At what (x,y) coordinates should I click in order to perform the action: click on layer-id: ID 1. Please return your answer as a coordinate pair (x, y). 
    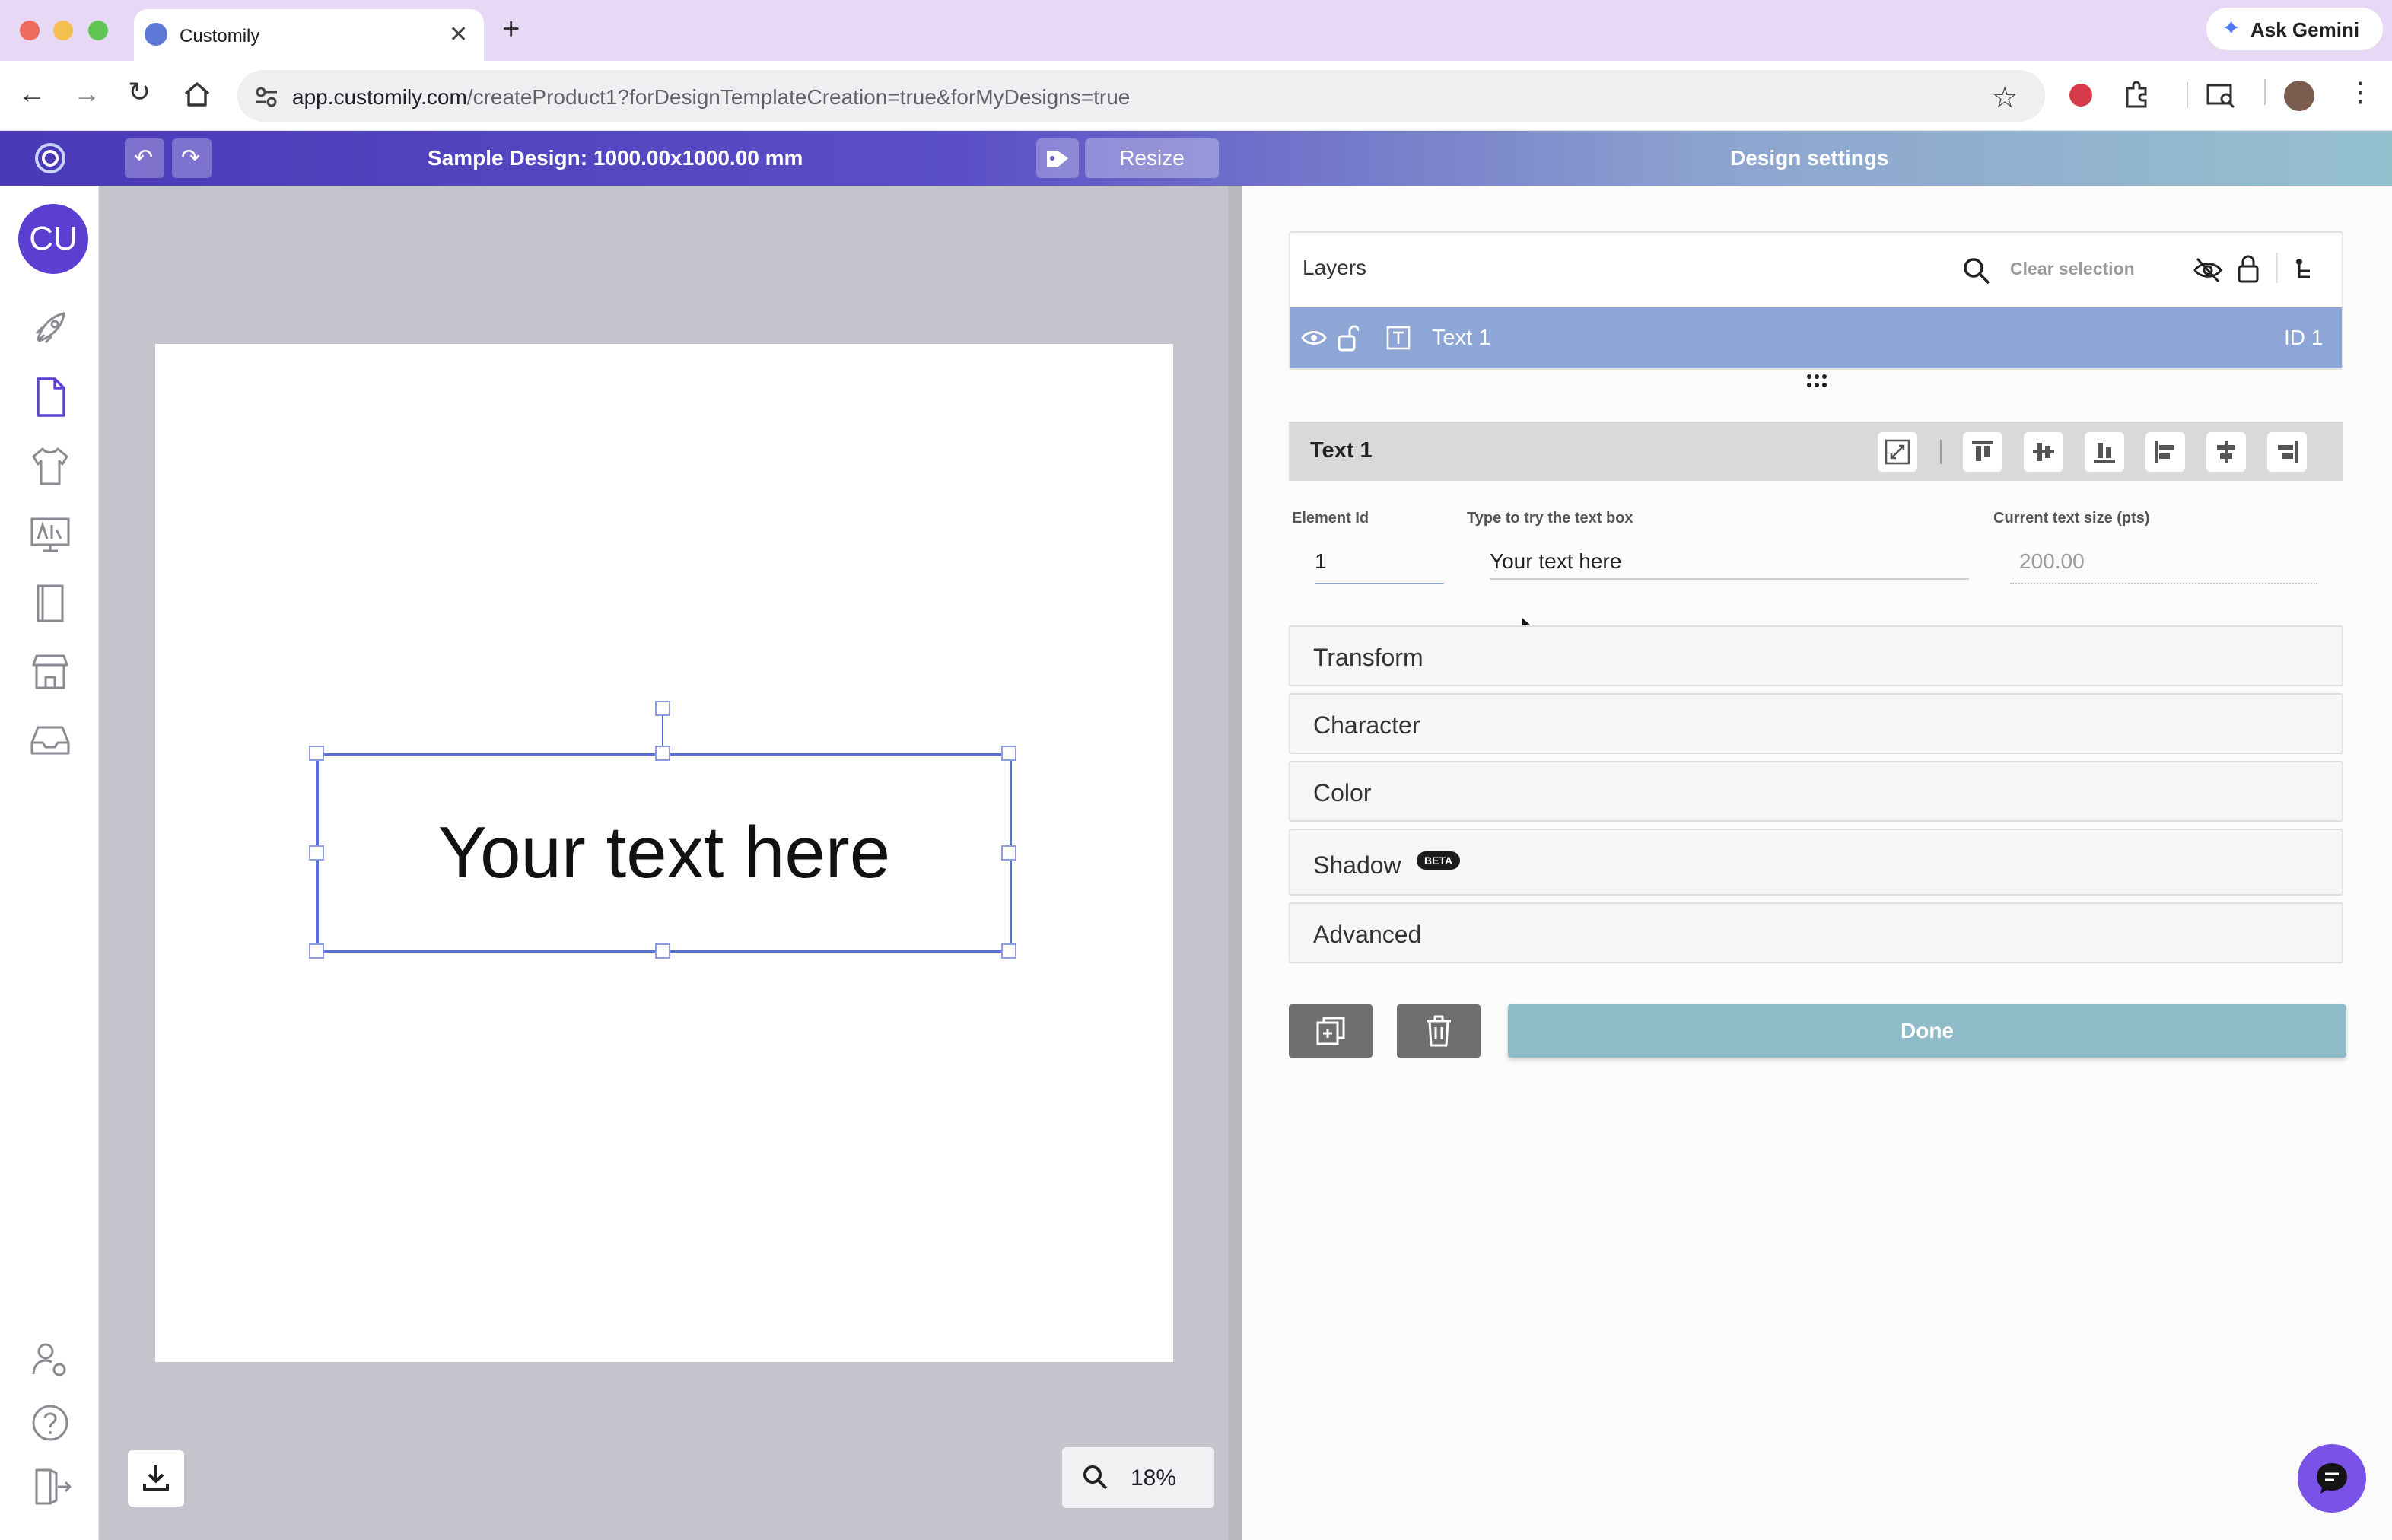
    Looking at the image, I should click on (2304, 337).